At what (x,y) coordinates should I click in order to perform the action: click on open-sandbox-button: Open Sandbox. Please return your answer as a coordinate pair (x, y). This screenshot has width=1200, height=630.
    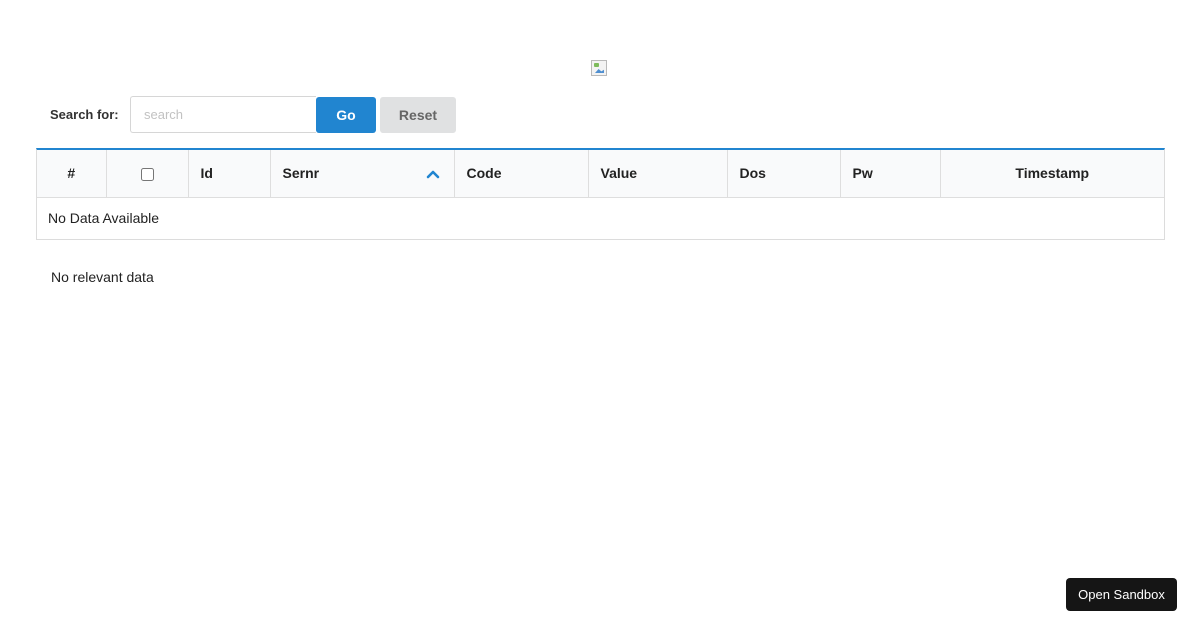
    Looking at the image, I should click on (1121, 594).